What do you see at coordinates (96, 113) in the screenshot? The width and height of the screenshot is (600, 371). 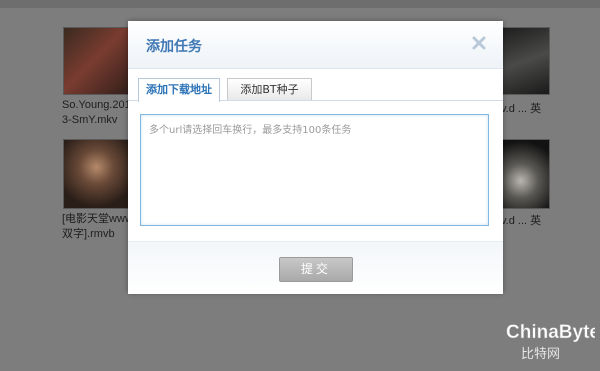 I see `video-filename: So.Young.201 3-SmY.mkv` at bounding box center [96, 113].